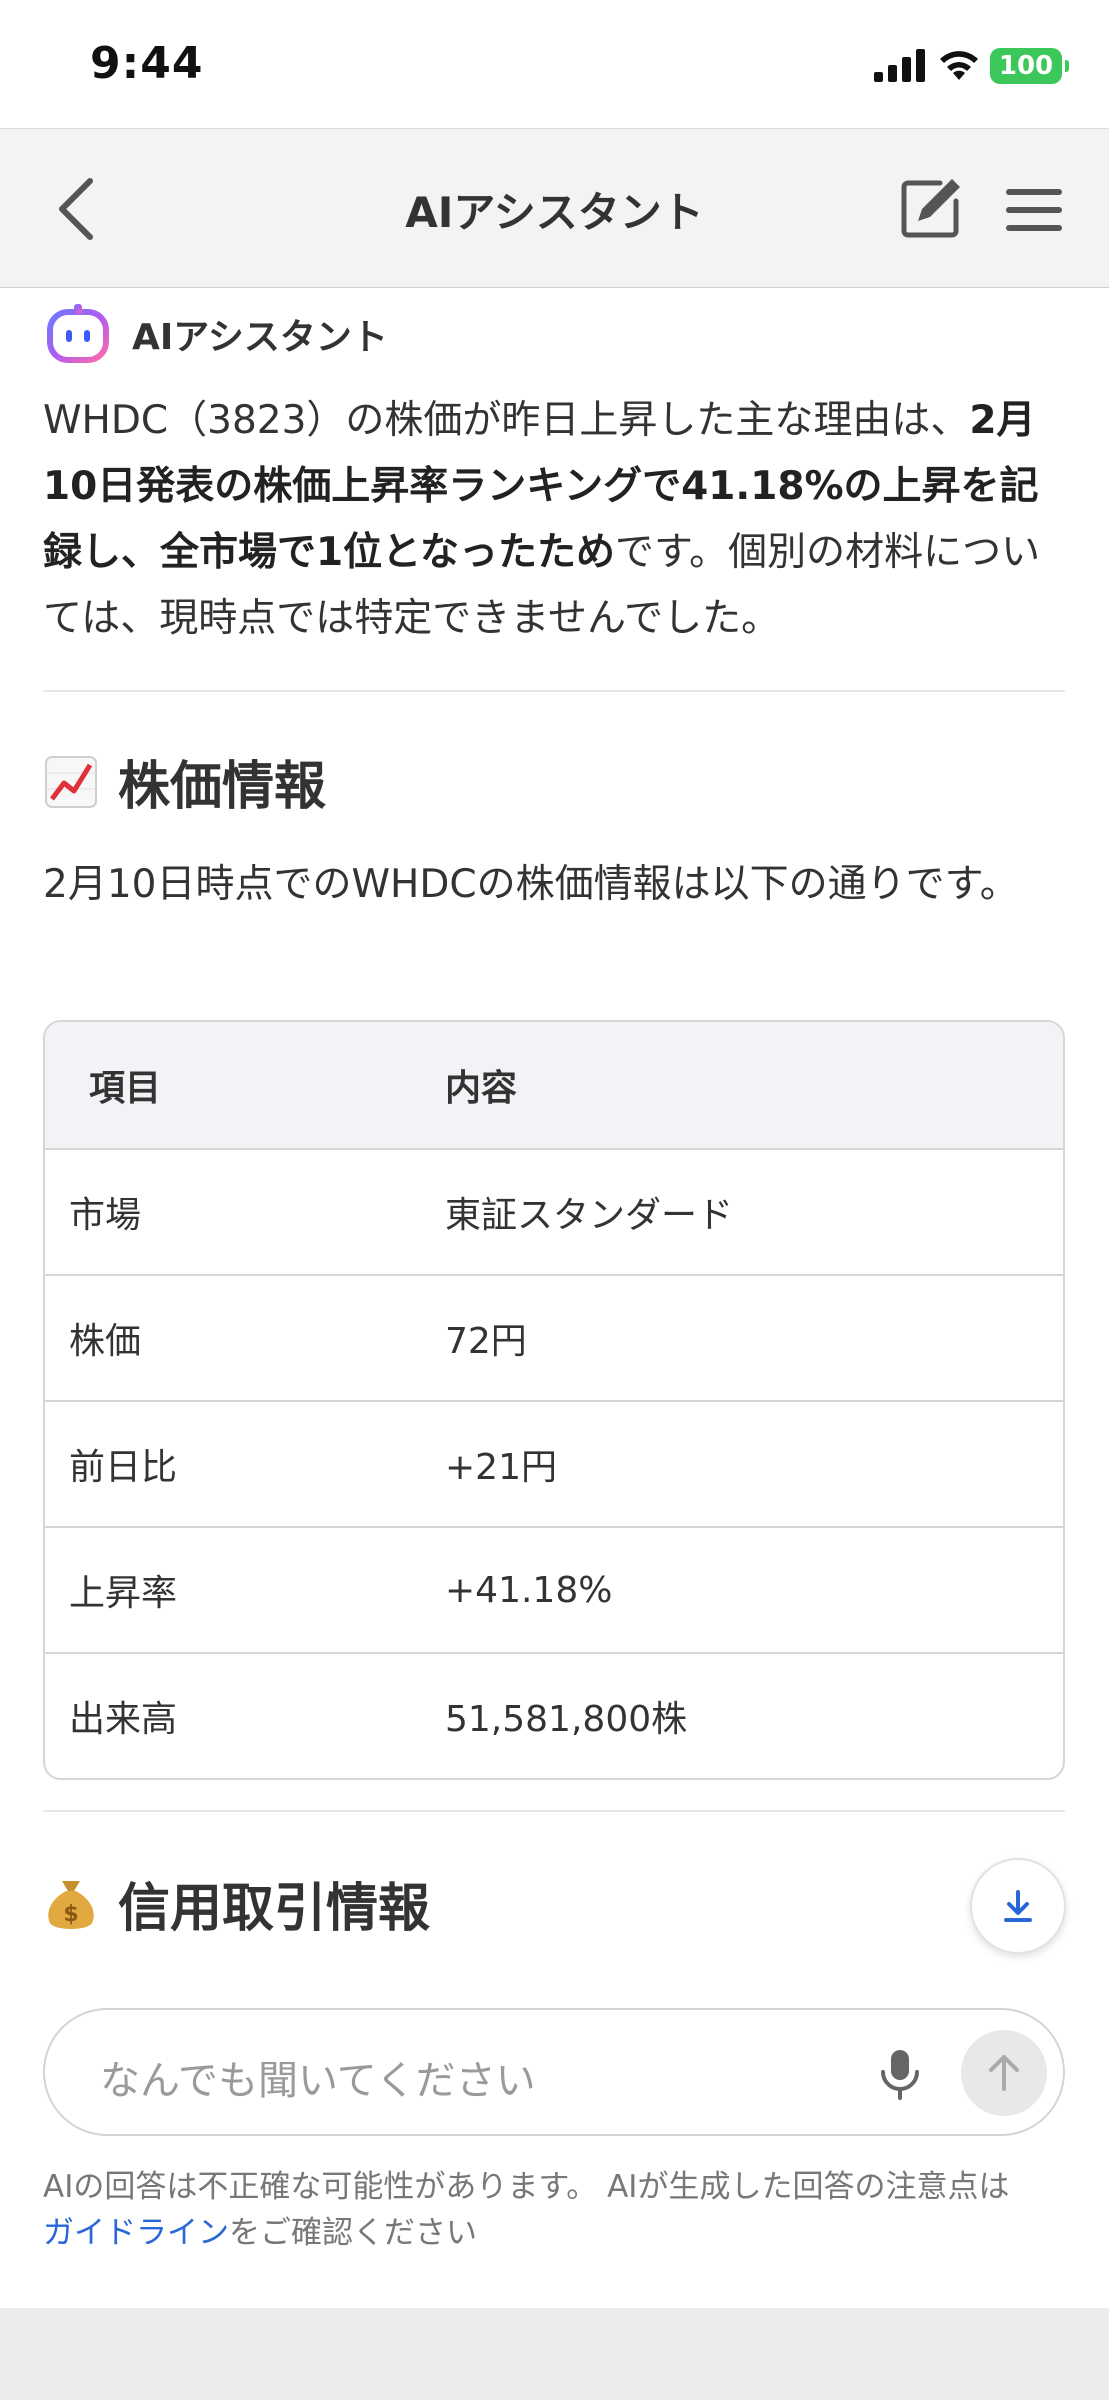 Image resolution: width=1109 pixels, height=2400 pixels. Describe the element at coordinates (506, 420) in the screenshot. I see `answer-part1: WHDC（3823）の株価が昨日上昇した主な理由は、` at that location.